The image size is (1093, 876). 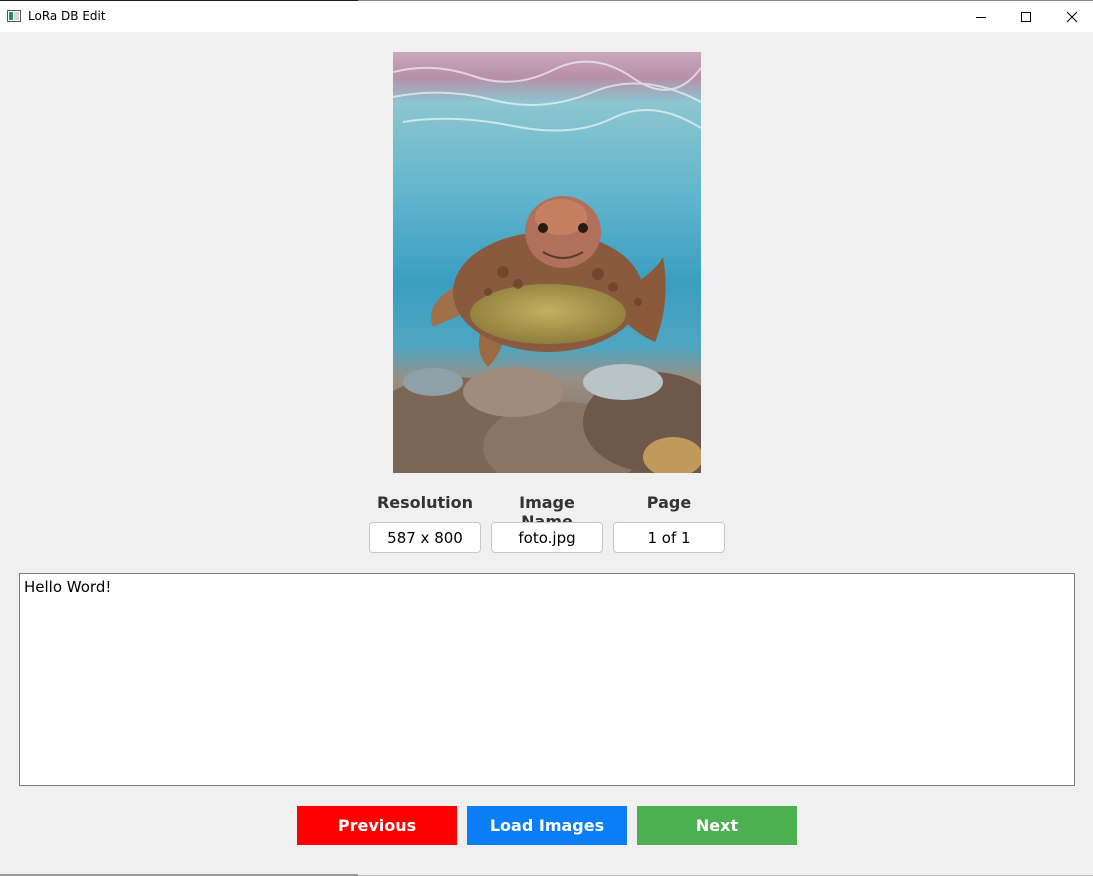 What do you see at coordinates (669, 502) in the screenshot?
I see `page-label: Page` at bounding box center [669, 502].